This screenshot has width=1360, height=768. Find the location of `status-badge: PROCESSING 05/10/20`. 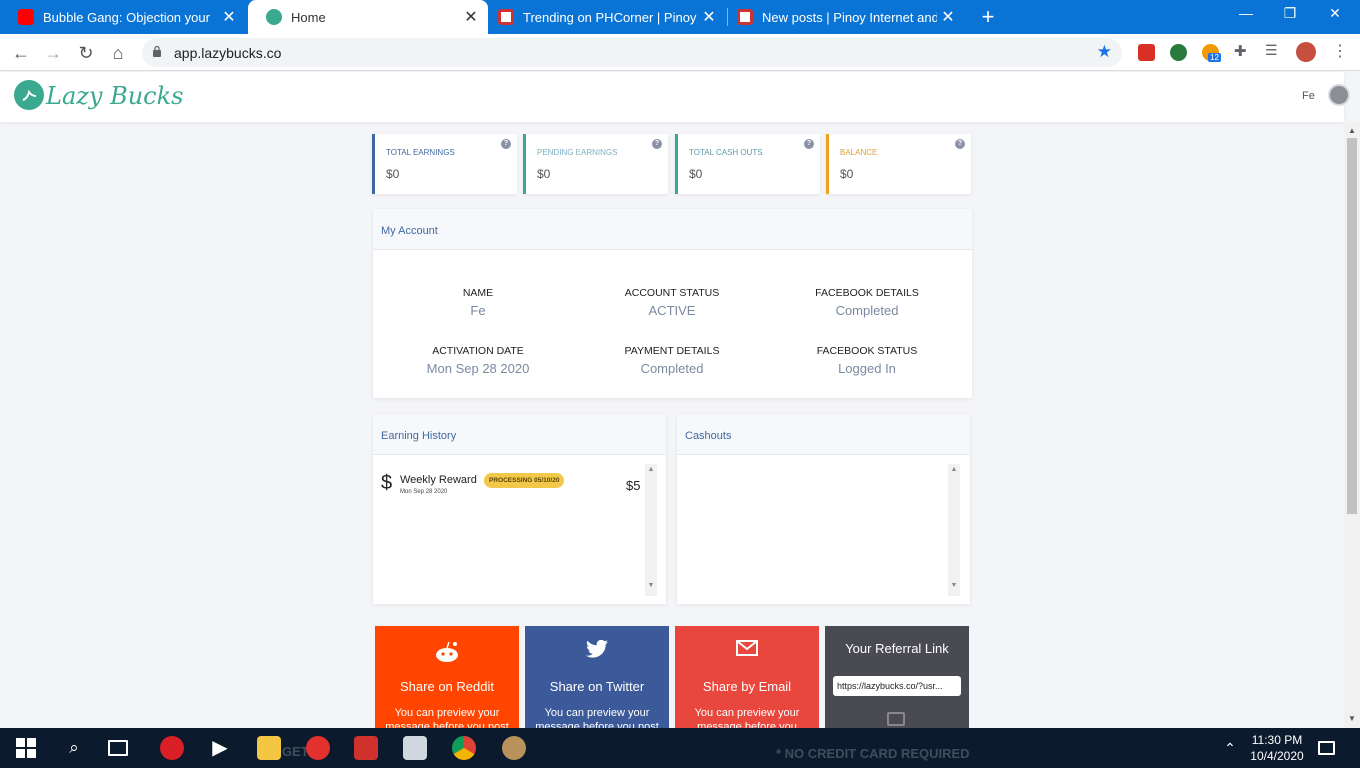

status-badge: PROCESSING 05/10/20 is located at coordinates (524, 480).